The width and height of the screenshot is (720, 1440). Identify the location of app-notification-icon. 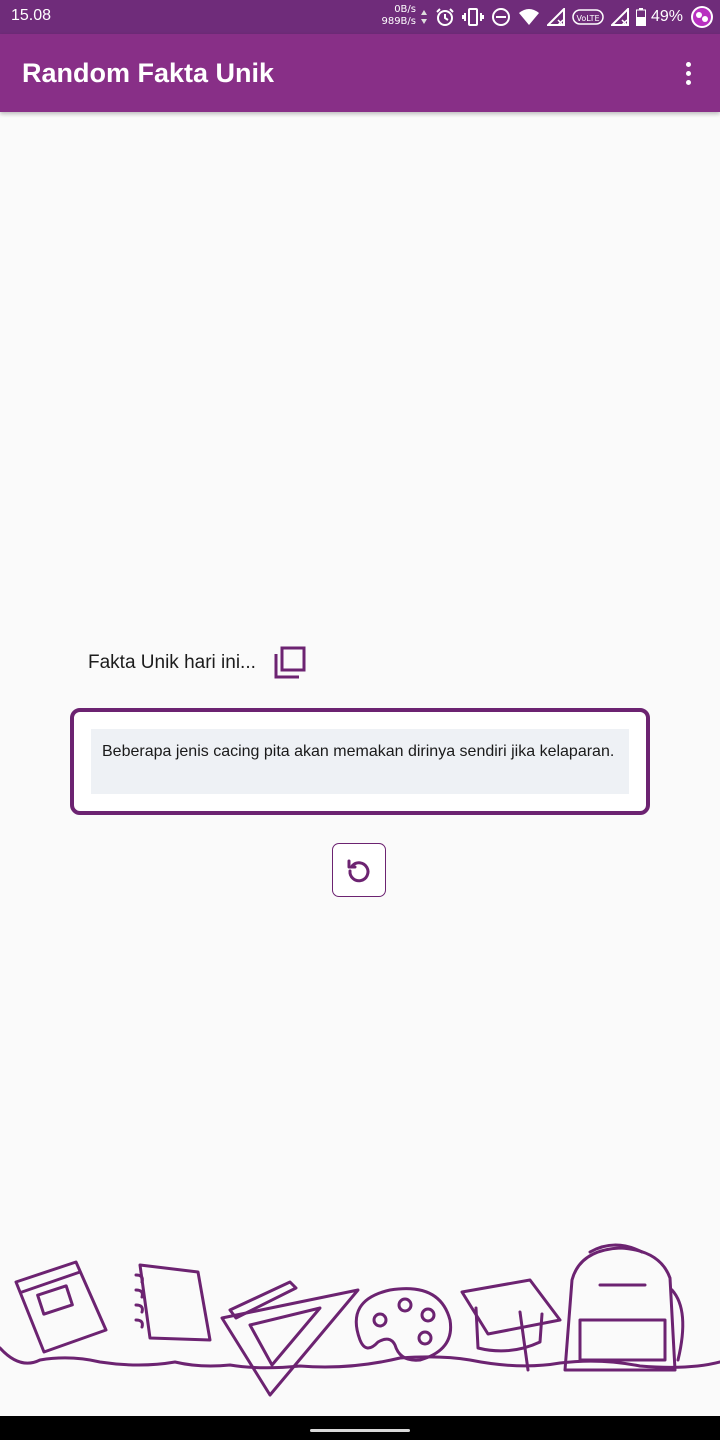
(702, 17).